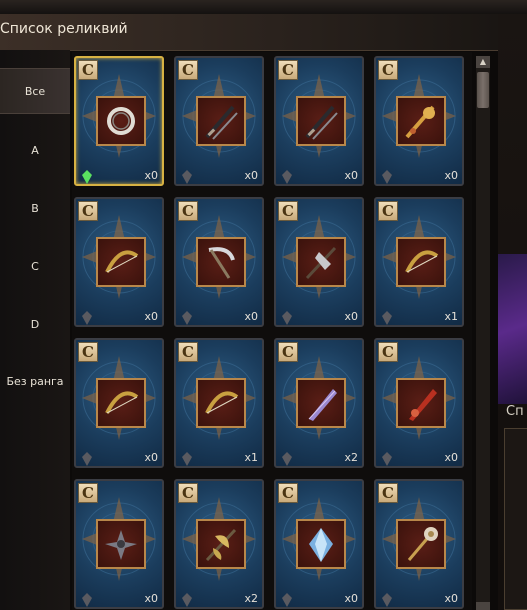  I want to click on staff-icon, so click(422, 544).